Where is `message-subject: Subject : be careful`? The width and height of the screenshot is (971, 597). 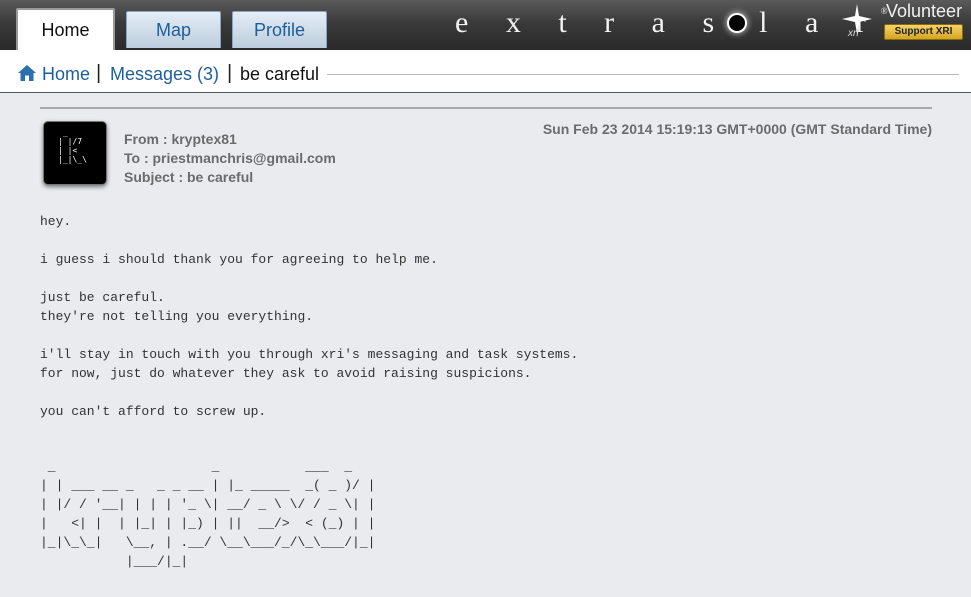
message-subject: Subject : be careful is located at coordinates (189, 177).